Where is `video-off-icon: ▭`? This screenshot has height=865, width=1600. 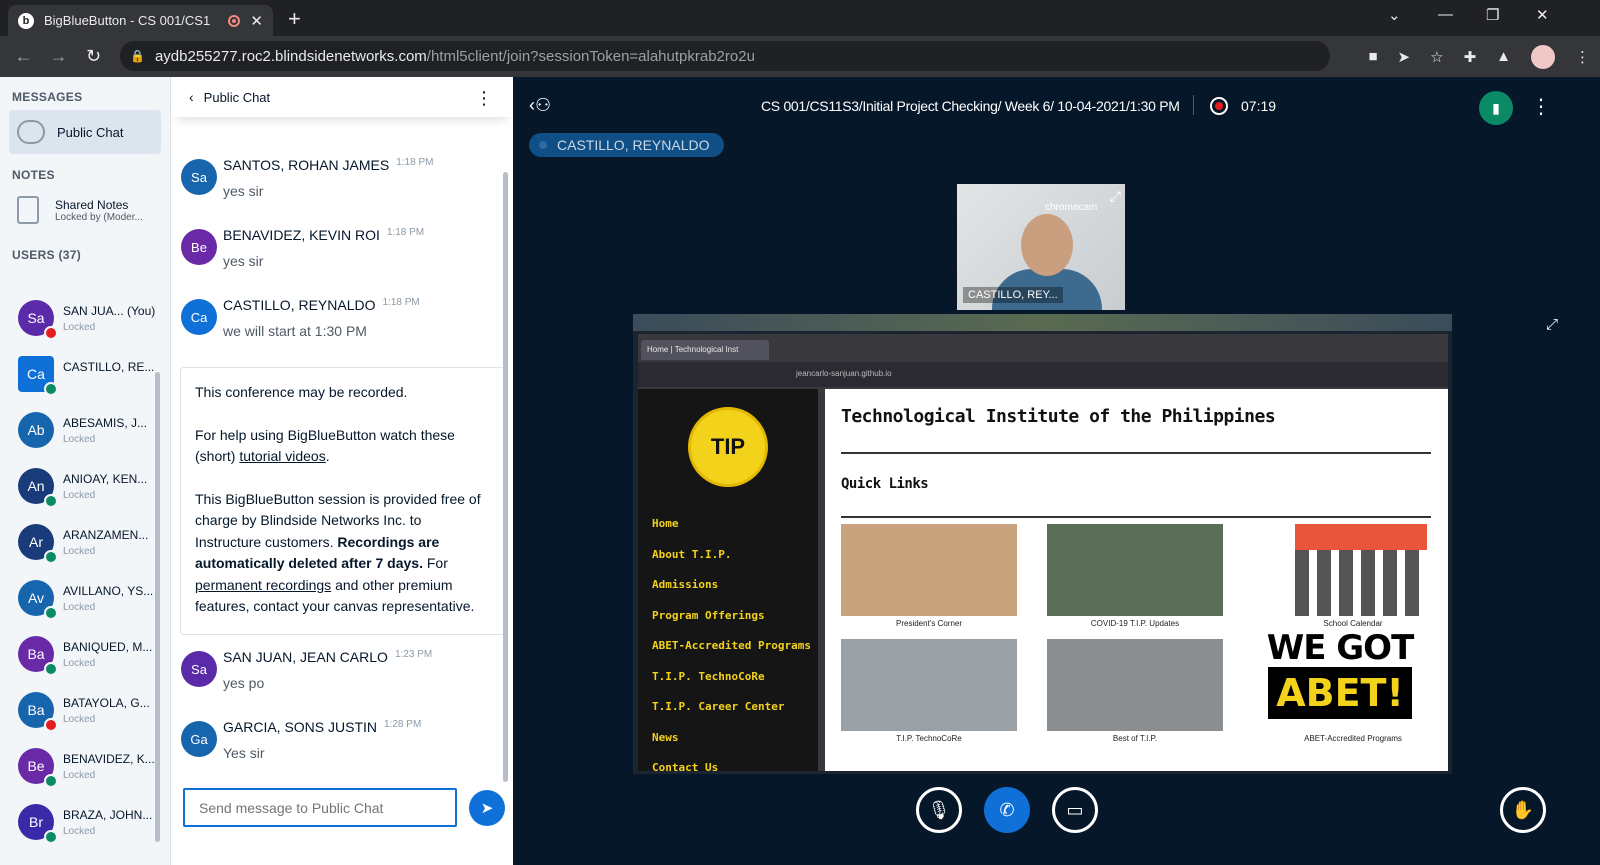 video-off-icon: ▭ is located at coordinates (1075, 809).